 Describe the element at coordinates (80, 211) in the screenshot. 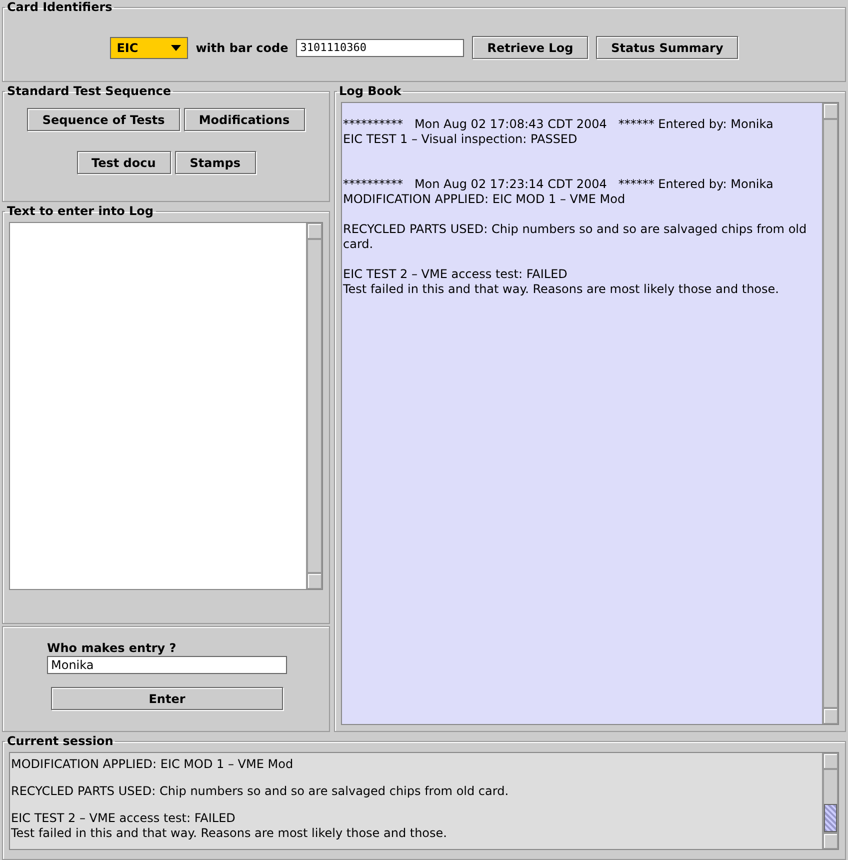

I see `panel-title: Text to enter into Log` at that location.